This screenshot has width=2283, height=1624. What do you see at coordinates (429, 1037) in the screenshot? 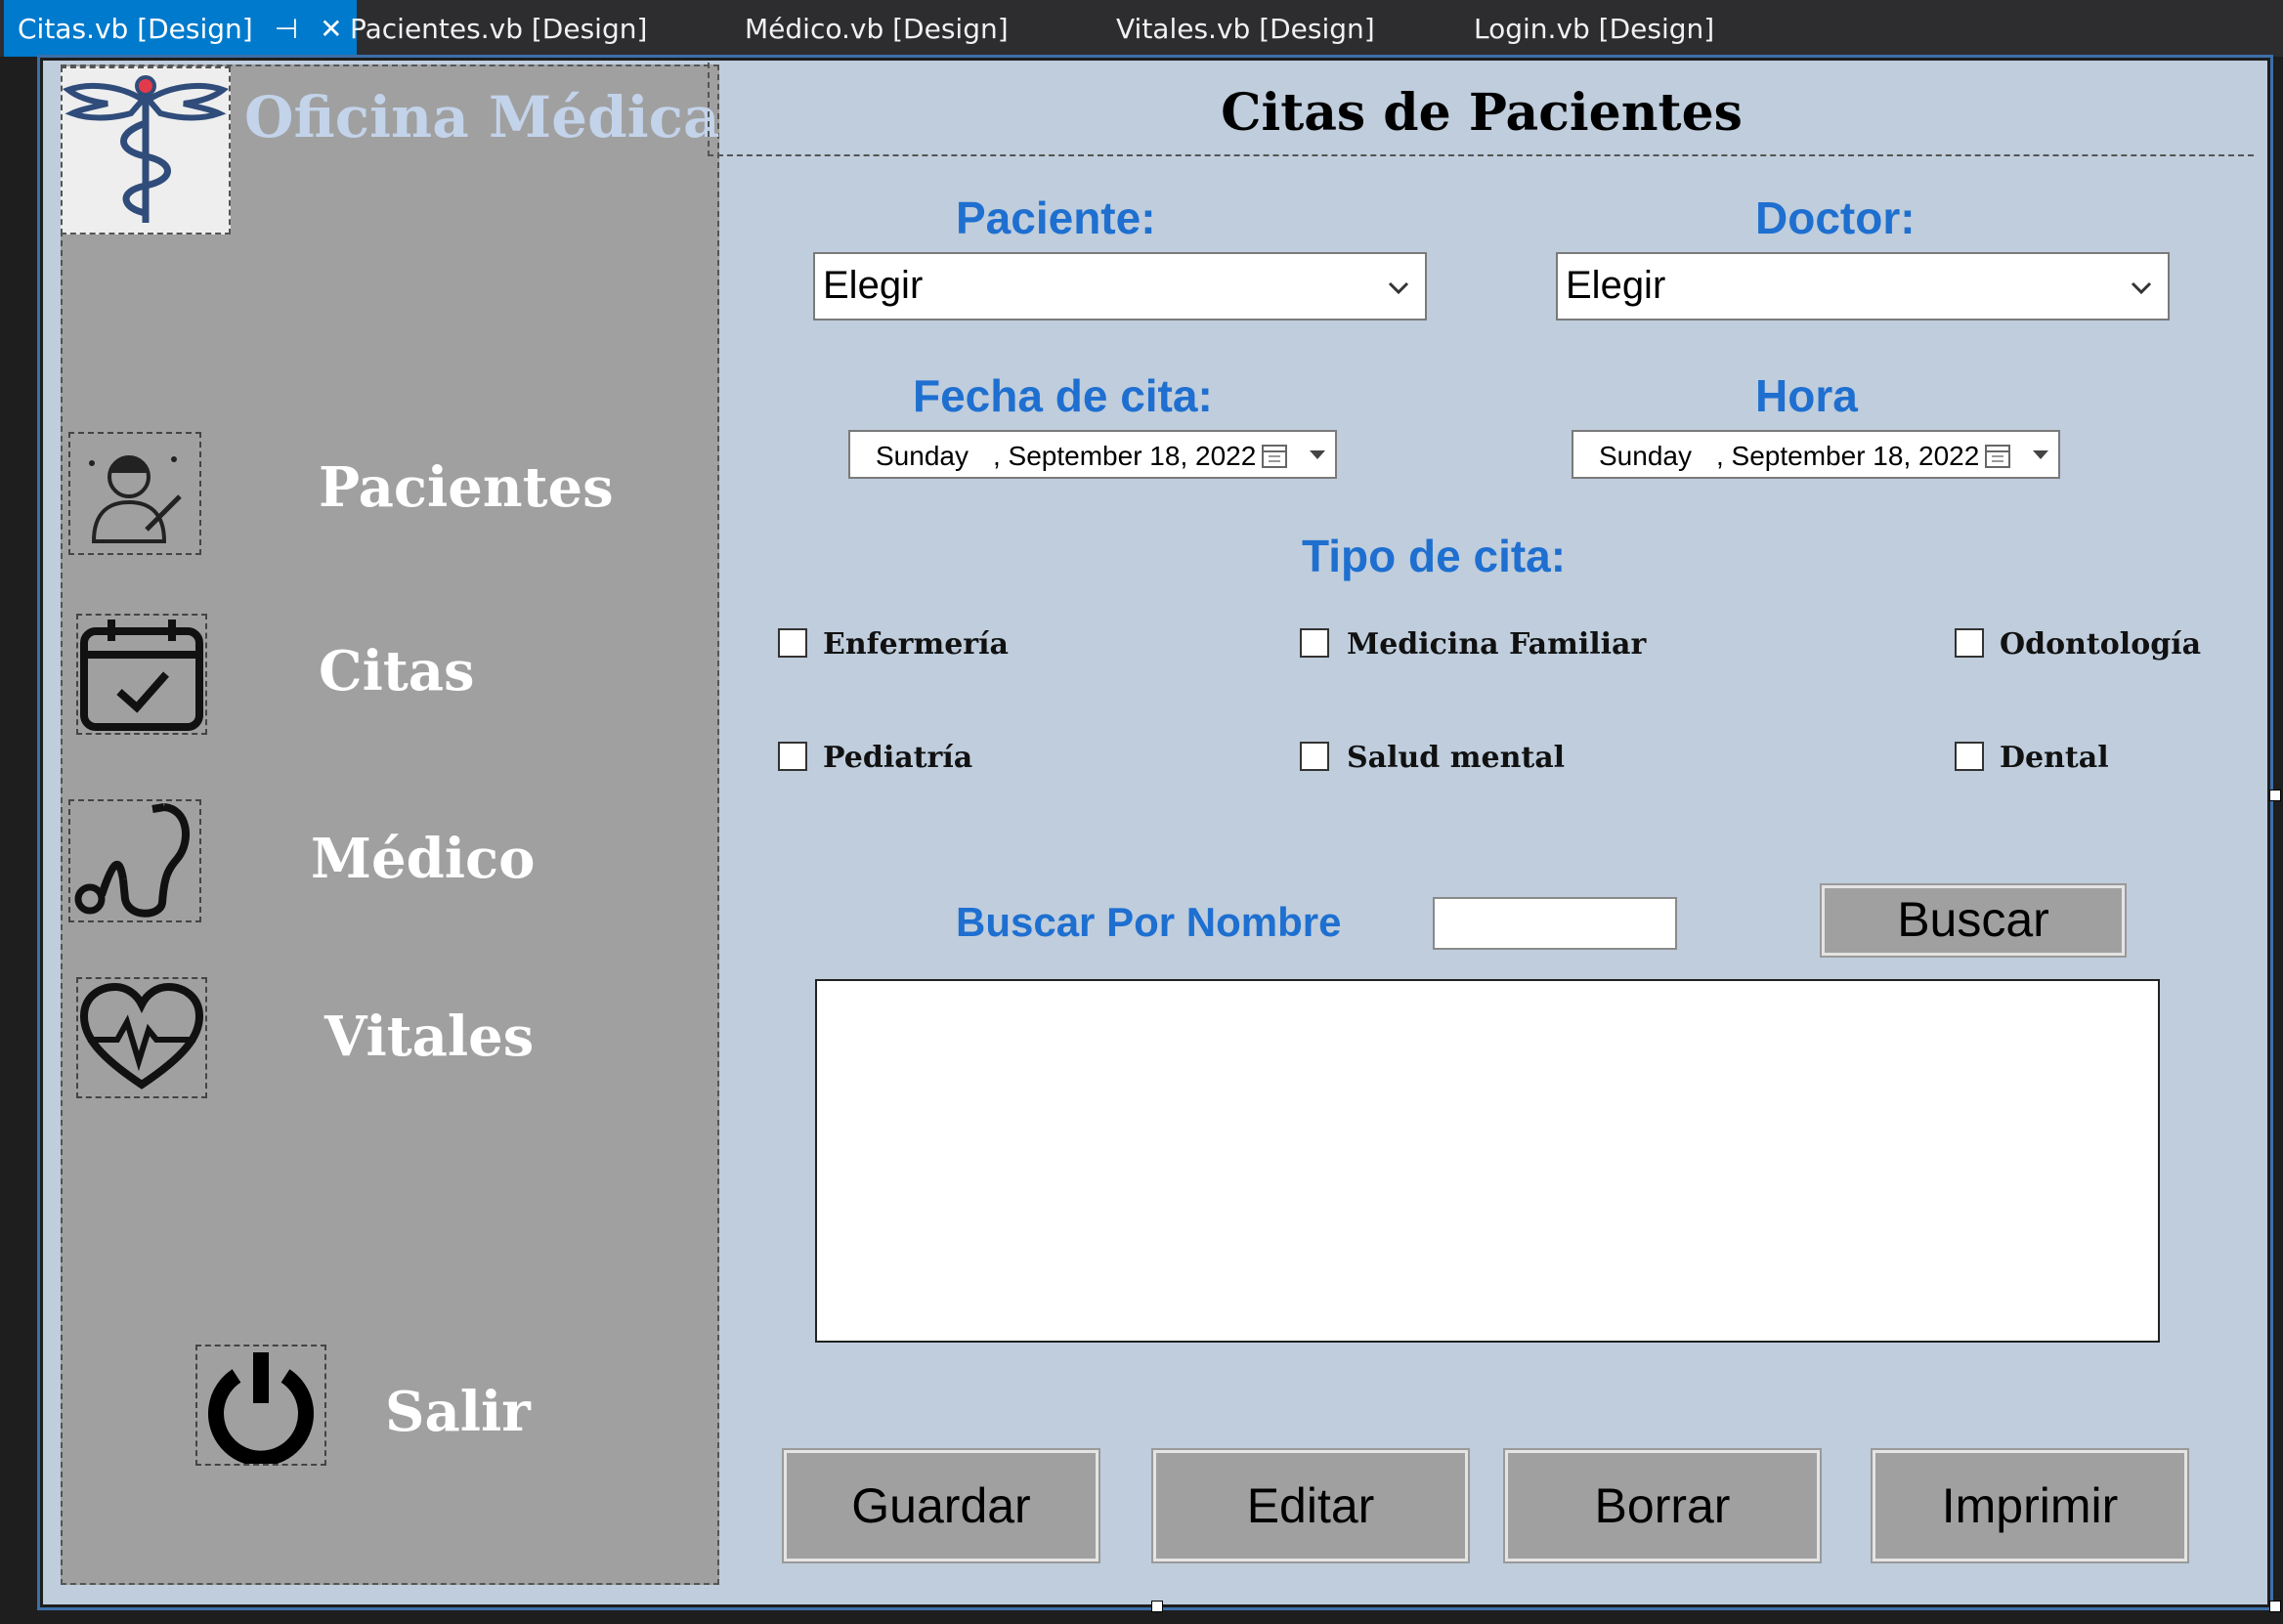
I see `sidebar-item-vitales: Vitales` at bounding box center [429, 1037].